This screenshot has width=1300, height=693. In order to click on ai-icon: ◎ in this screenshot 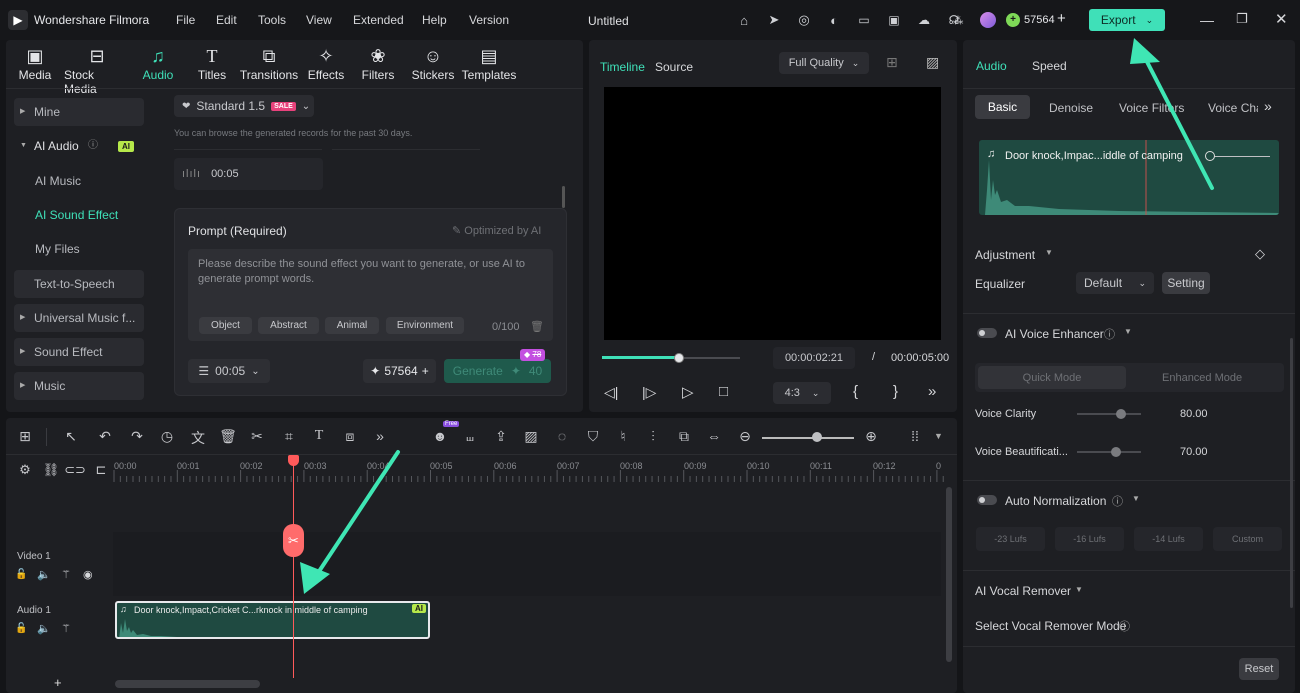, I will do `click(804, 20)`.